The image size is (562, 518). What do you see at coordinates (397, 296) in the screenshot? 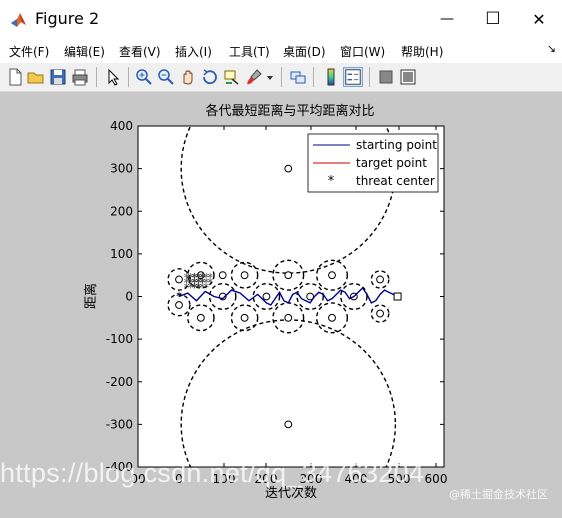
I see `target-point-marker` at bounding box center [397, 296].